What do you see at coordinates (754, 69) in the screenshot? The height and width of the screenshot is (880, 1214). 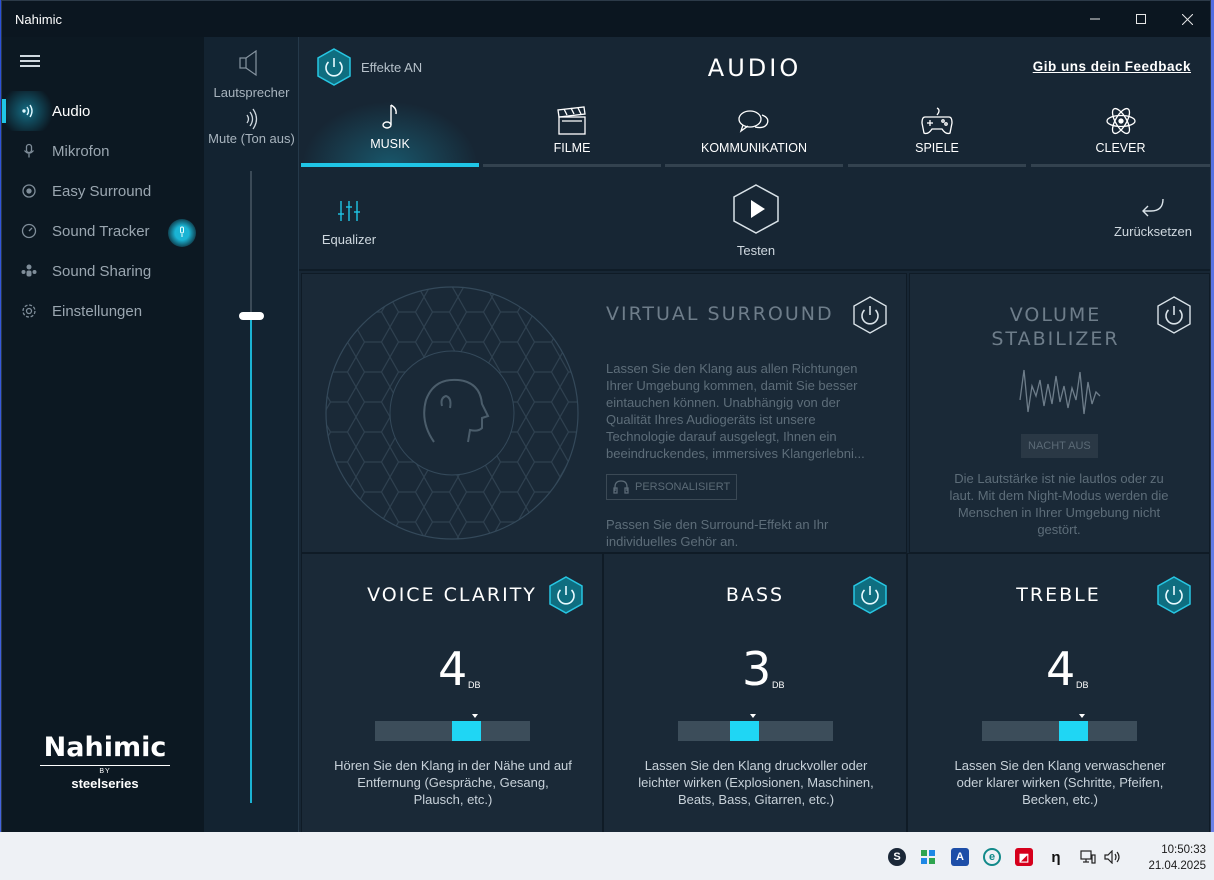 I see `header: Effekte AN AUDIO Gib uns dein Feedback` at bounding box center [754, 69].